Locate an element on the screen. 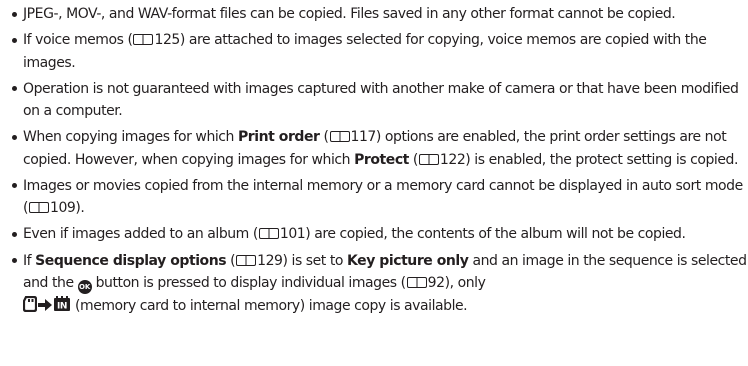 The width and height of the screenshot is (748, 366). menu-option-print-order: Print order is located at coordinates (278, 137).